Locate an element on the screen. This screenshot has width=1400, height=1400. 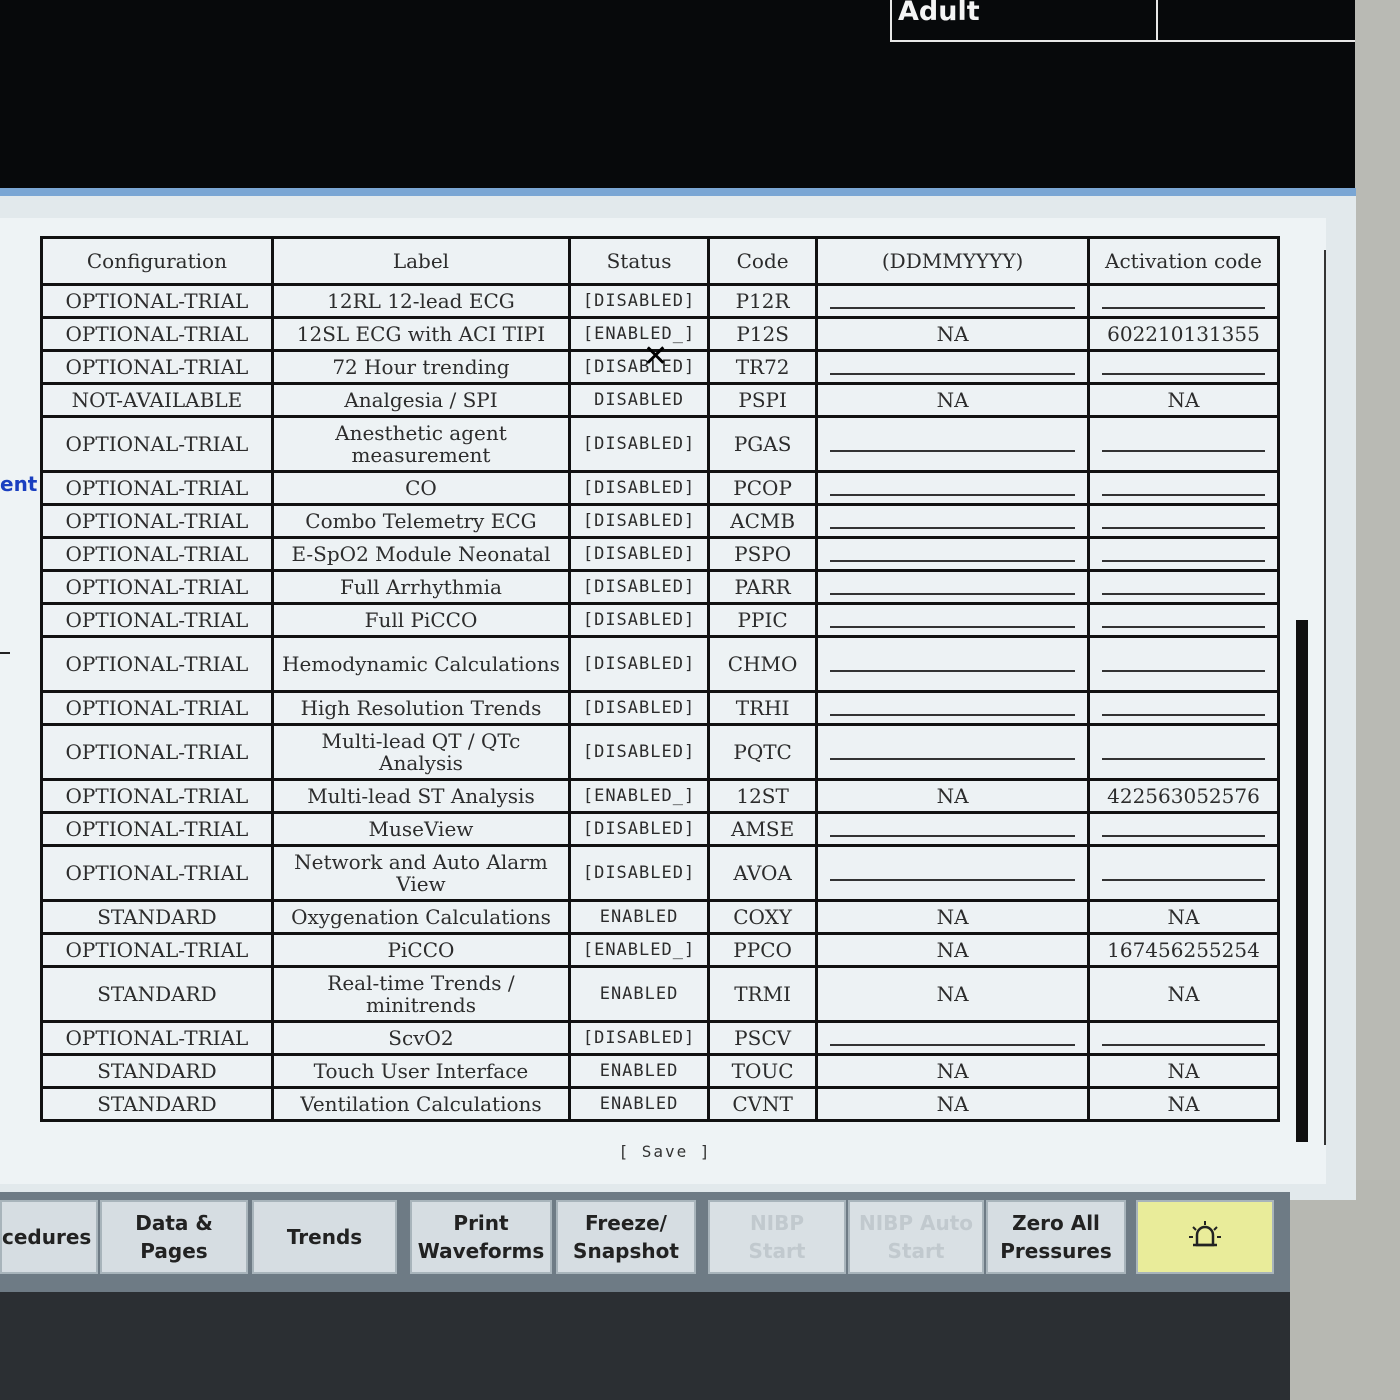
side-menu-fragment: ent is located at coordinates (18, 484).